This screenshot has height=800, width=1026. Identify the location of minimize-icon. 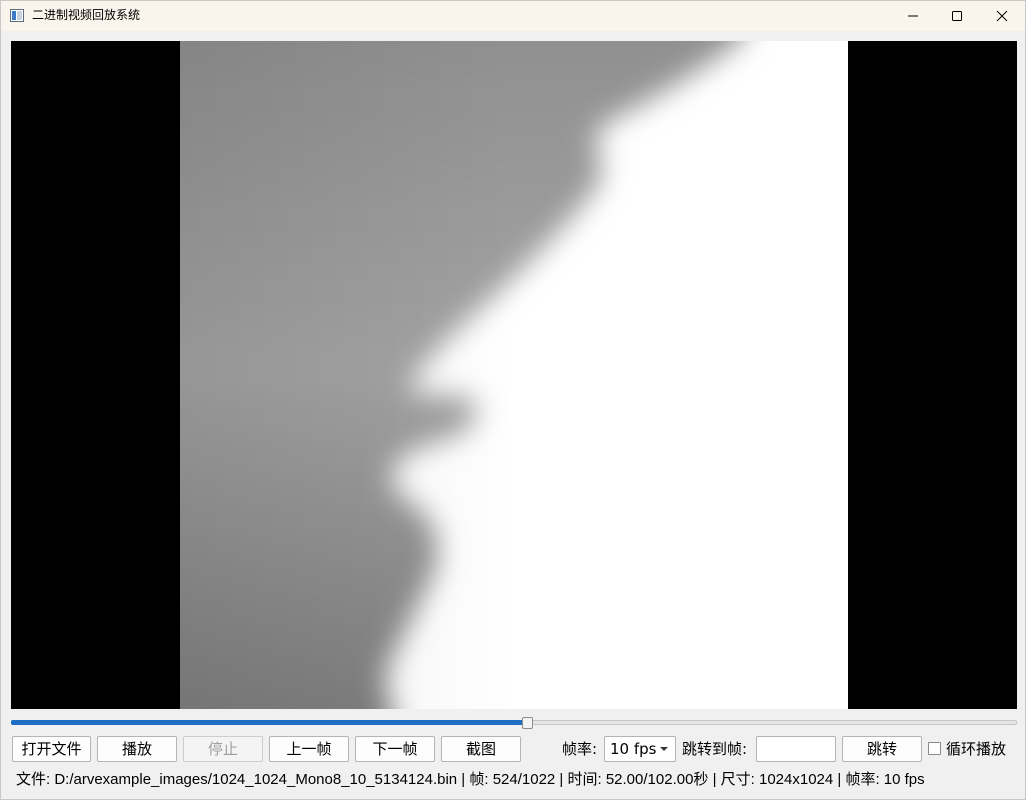
(913, 16).